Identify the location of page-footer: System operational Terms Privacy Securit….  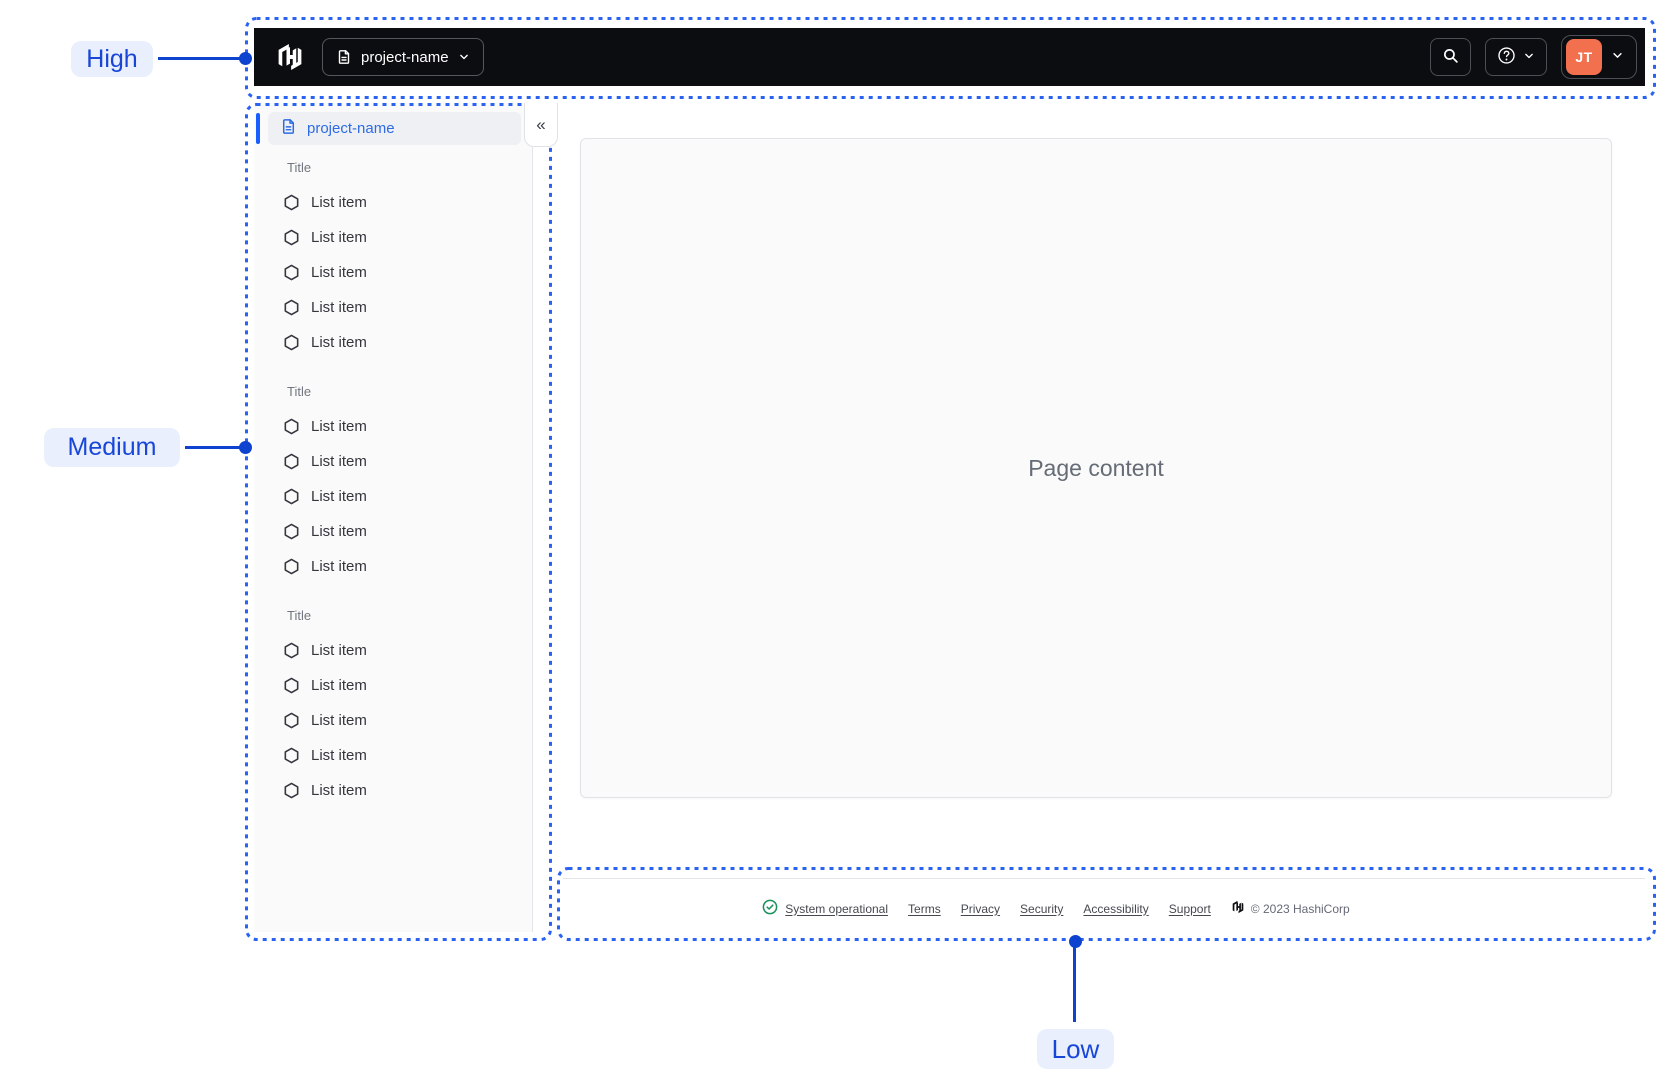
(1104, 908).